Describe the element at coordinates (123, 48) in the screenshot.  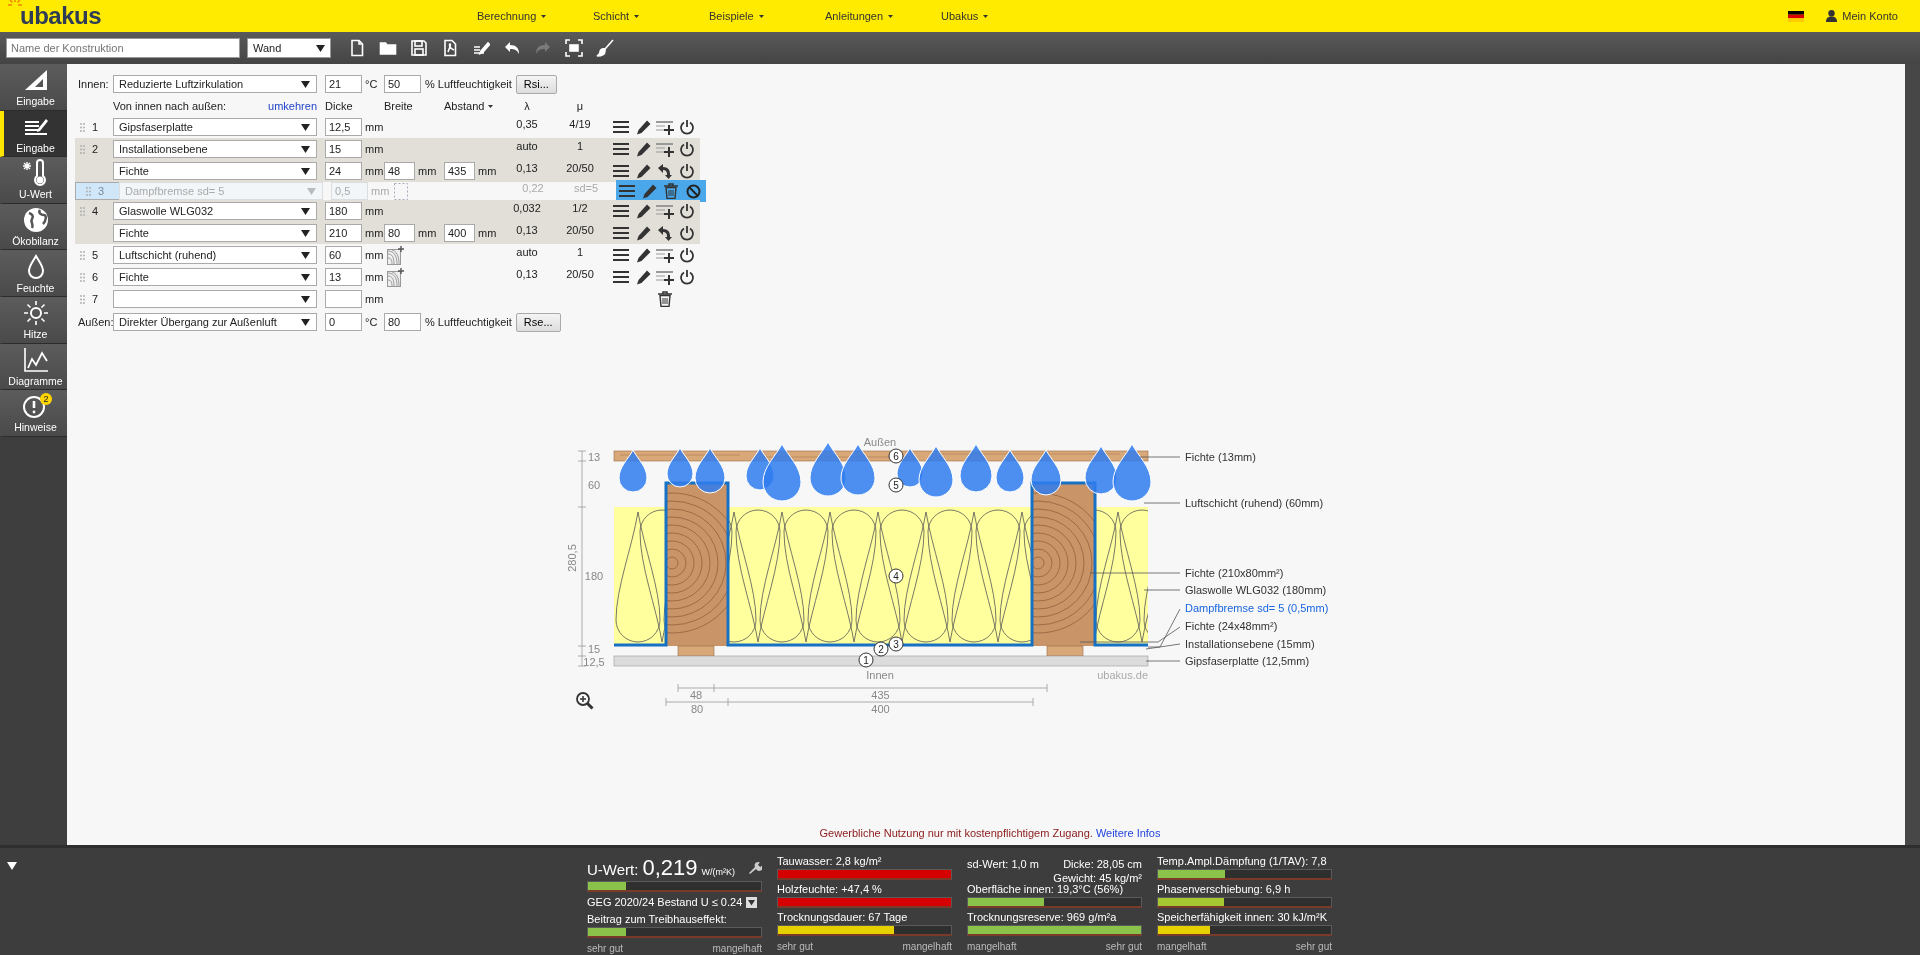
I see `construction-name-field: Name der Konstruktion` at that location.